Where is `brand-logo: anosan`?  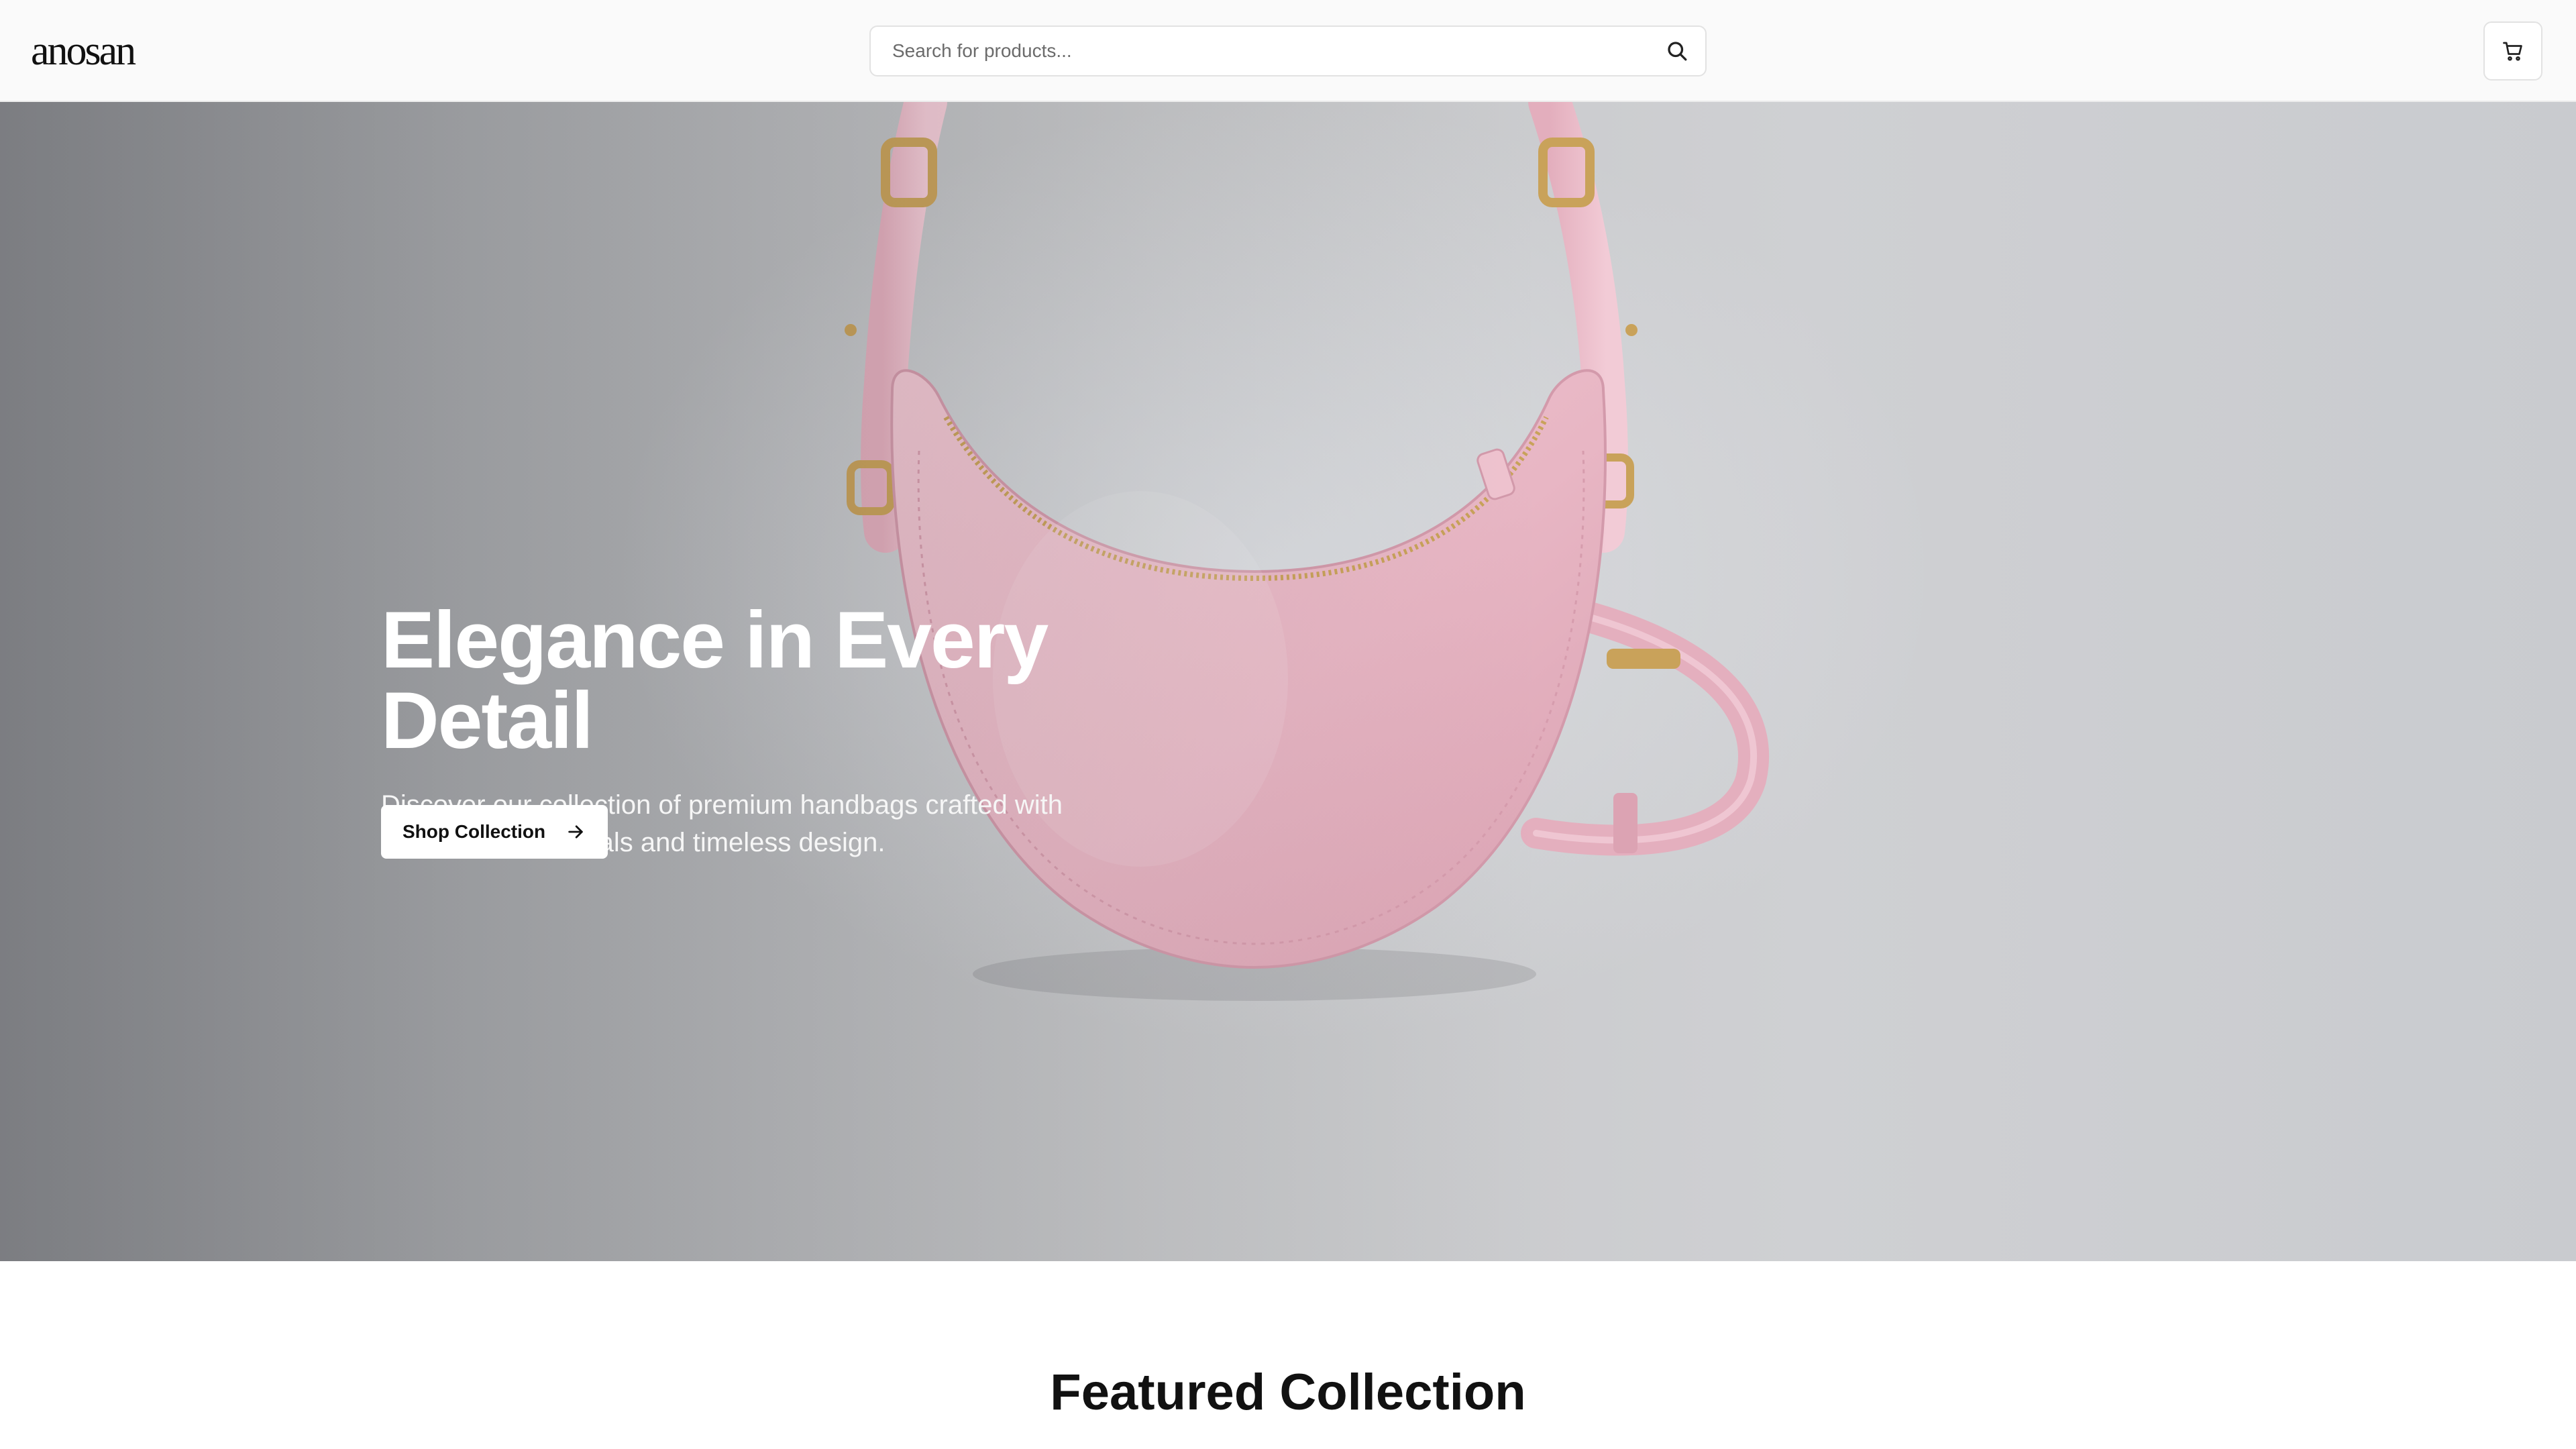 brand-logo: anosan is located at coordinates (98, 51).